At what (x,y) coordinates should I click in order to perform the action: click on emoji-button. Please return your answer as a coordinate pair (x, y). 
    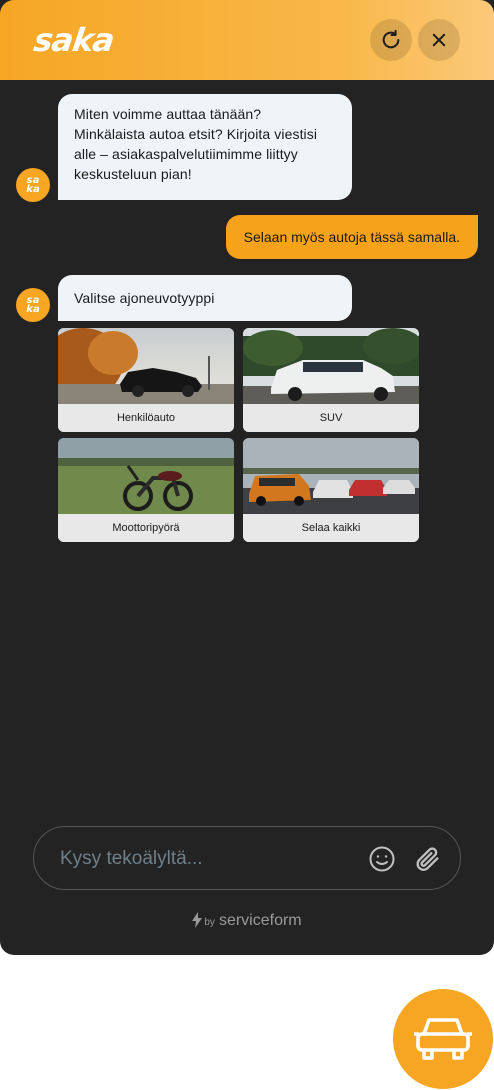
    Looking at the image, I should click on (382, 859).